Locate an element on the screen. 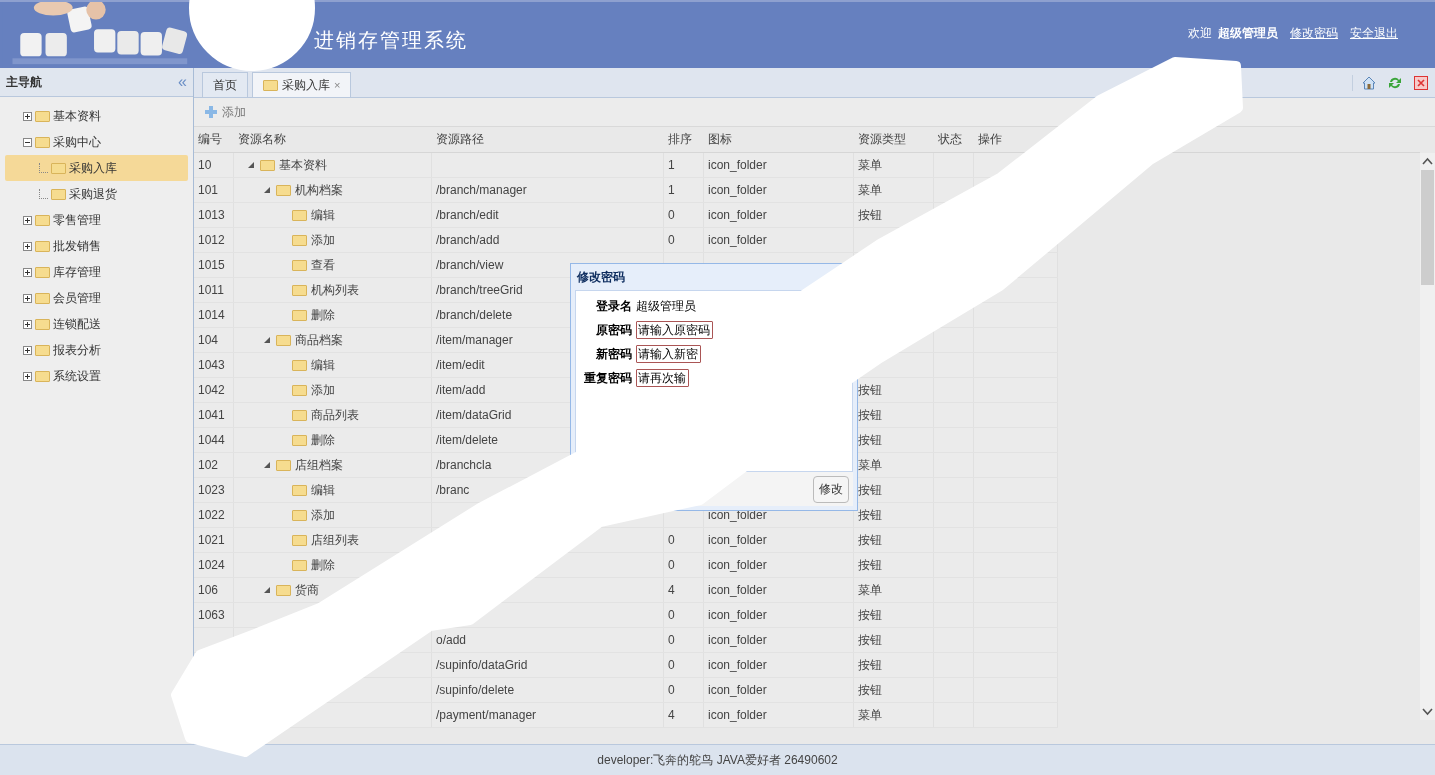 The height and width of the screenshot is (775, 1435). table-cell: 1043 is located at coordinates (211, 365).